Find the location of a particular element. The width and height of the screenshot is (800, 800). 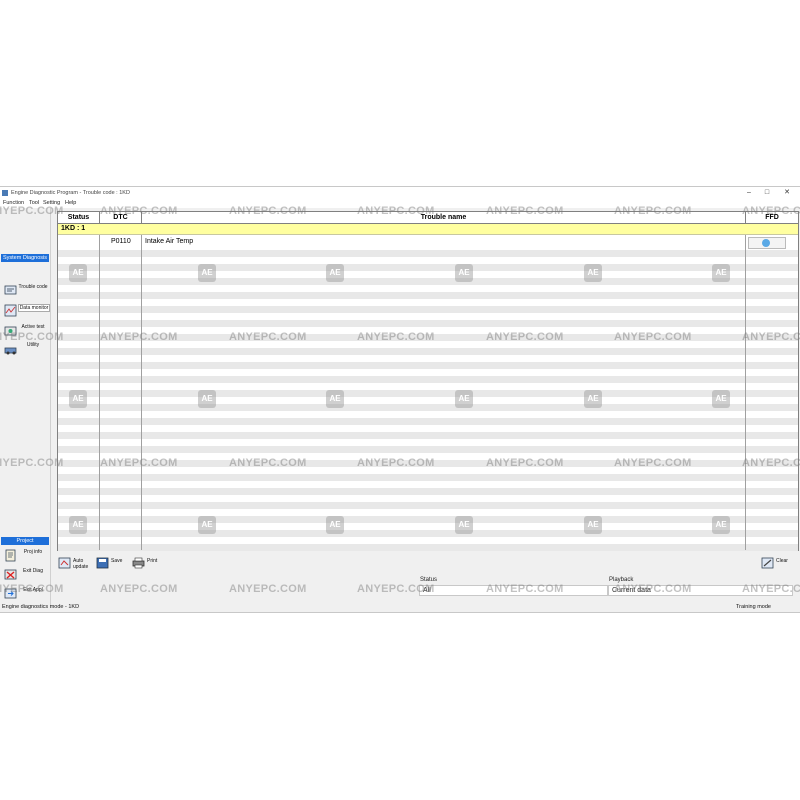

sidebar-item-label: Data monitor is located at coordinates (34, 308).